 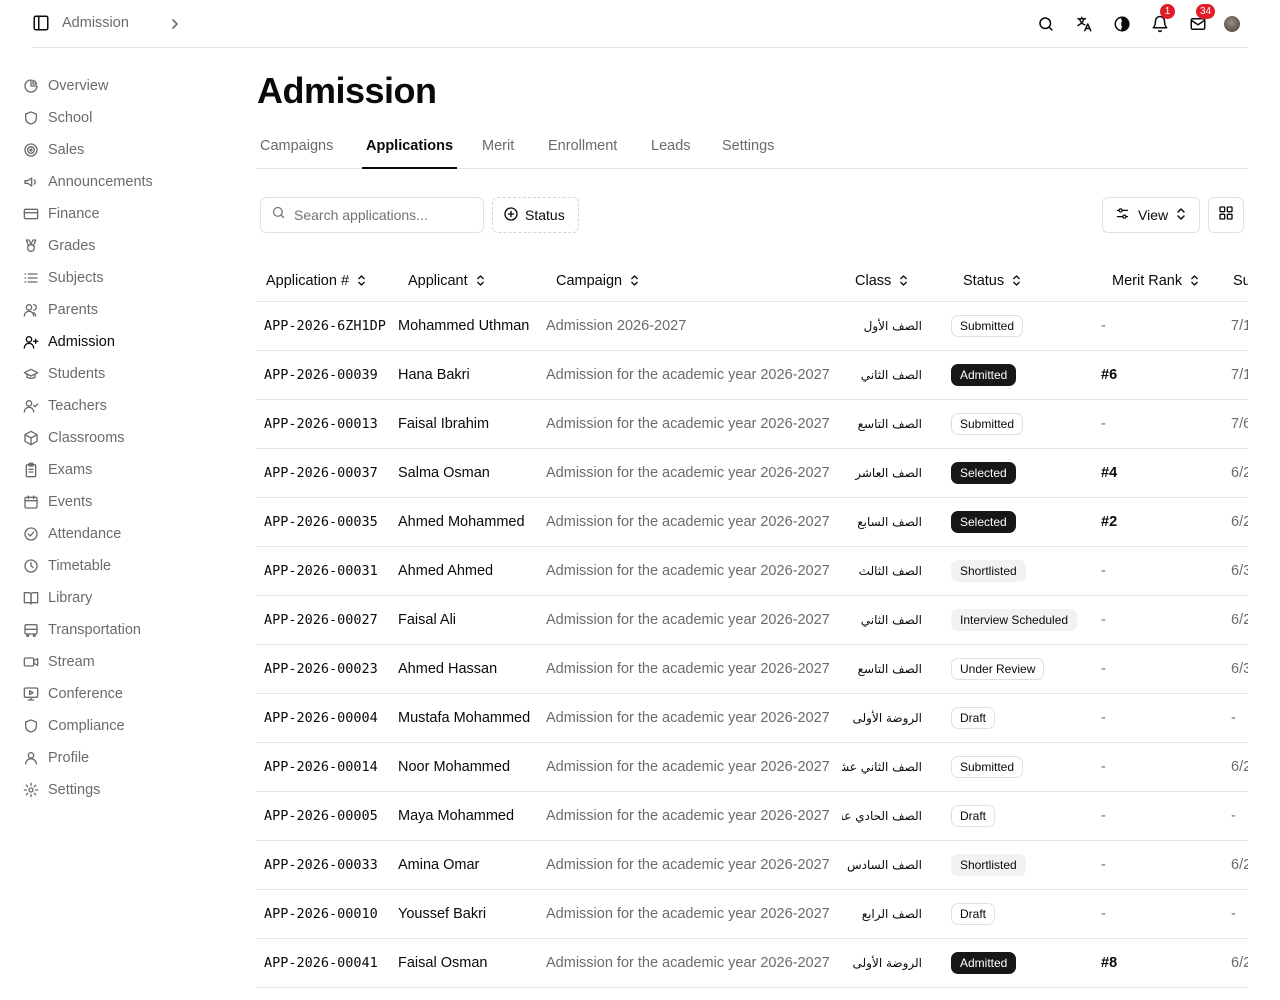 What do you see at coordinates (41, 23) in the screenshot?
I see `sidebar-toggle-icon` at bounding box center [41, 23].